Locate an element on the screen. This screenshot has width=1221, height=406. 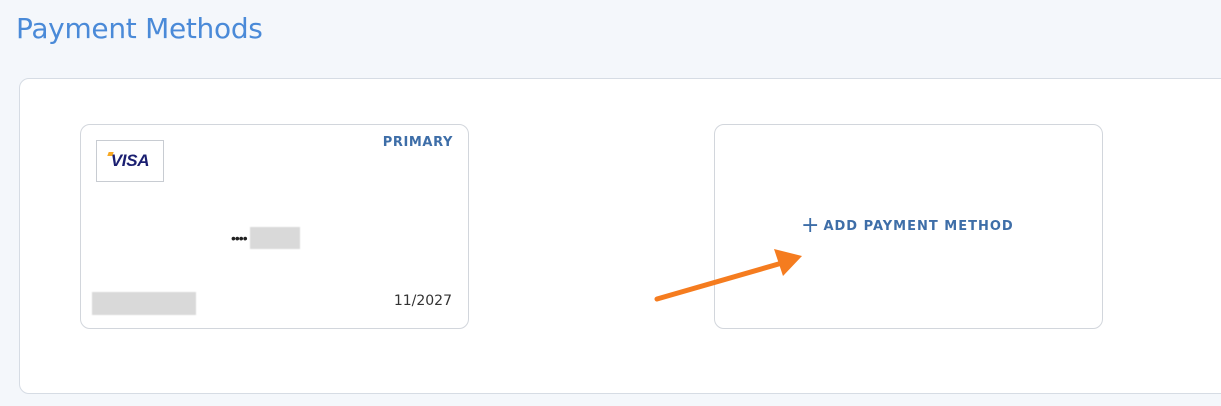
add-payment-method-label: ADD PAYMENT METHOD is located at coordinates (918, 226).